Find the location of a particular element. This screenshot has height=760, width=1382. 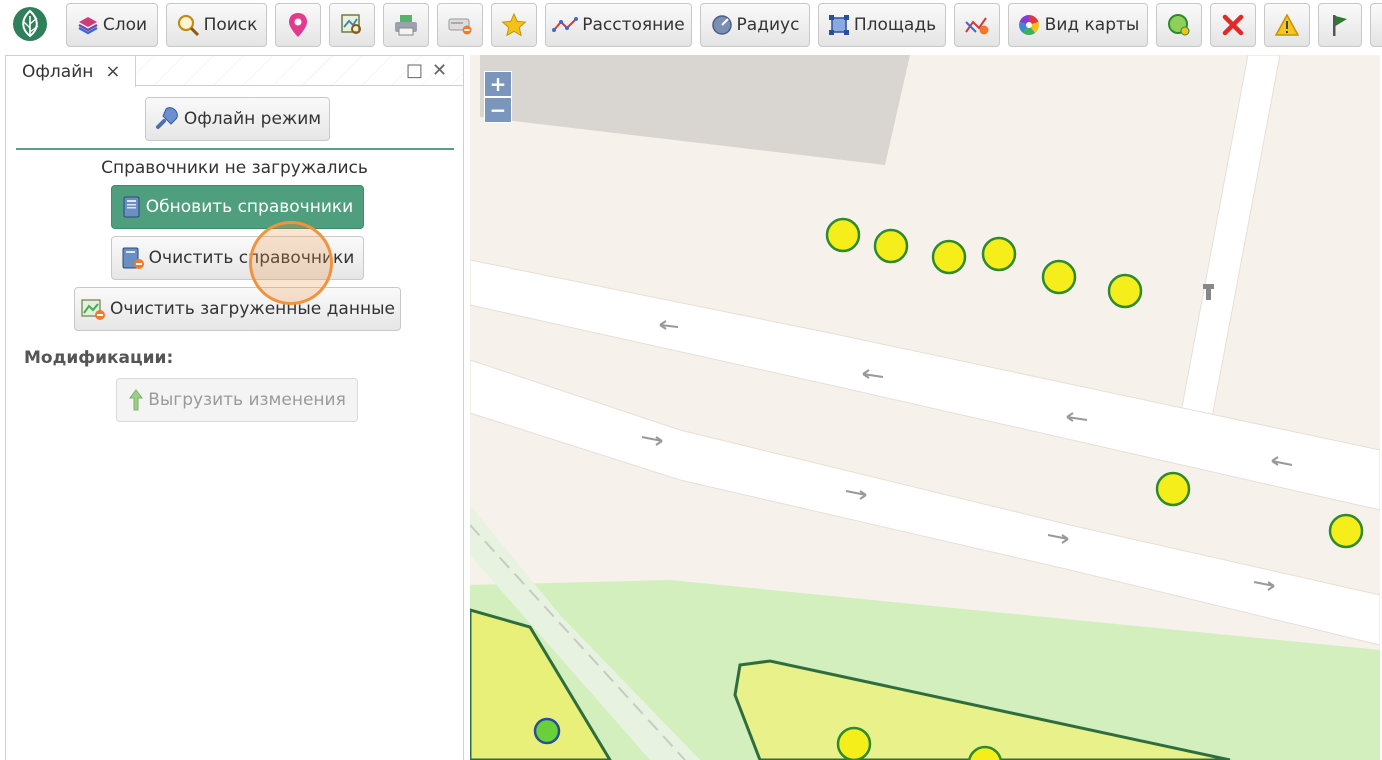

print-button is located at coordinates (406, 25).